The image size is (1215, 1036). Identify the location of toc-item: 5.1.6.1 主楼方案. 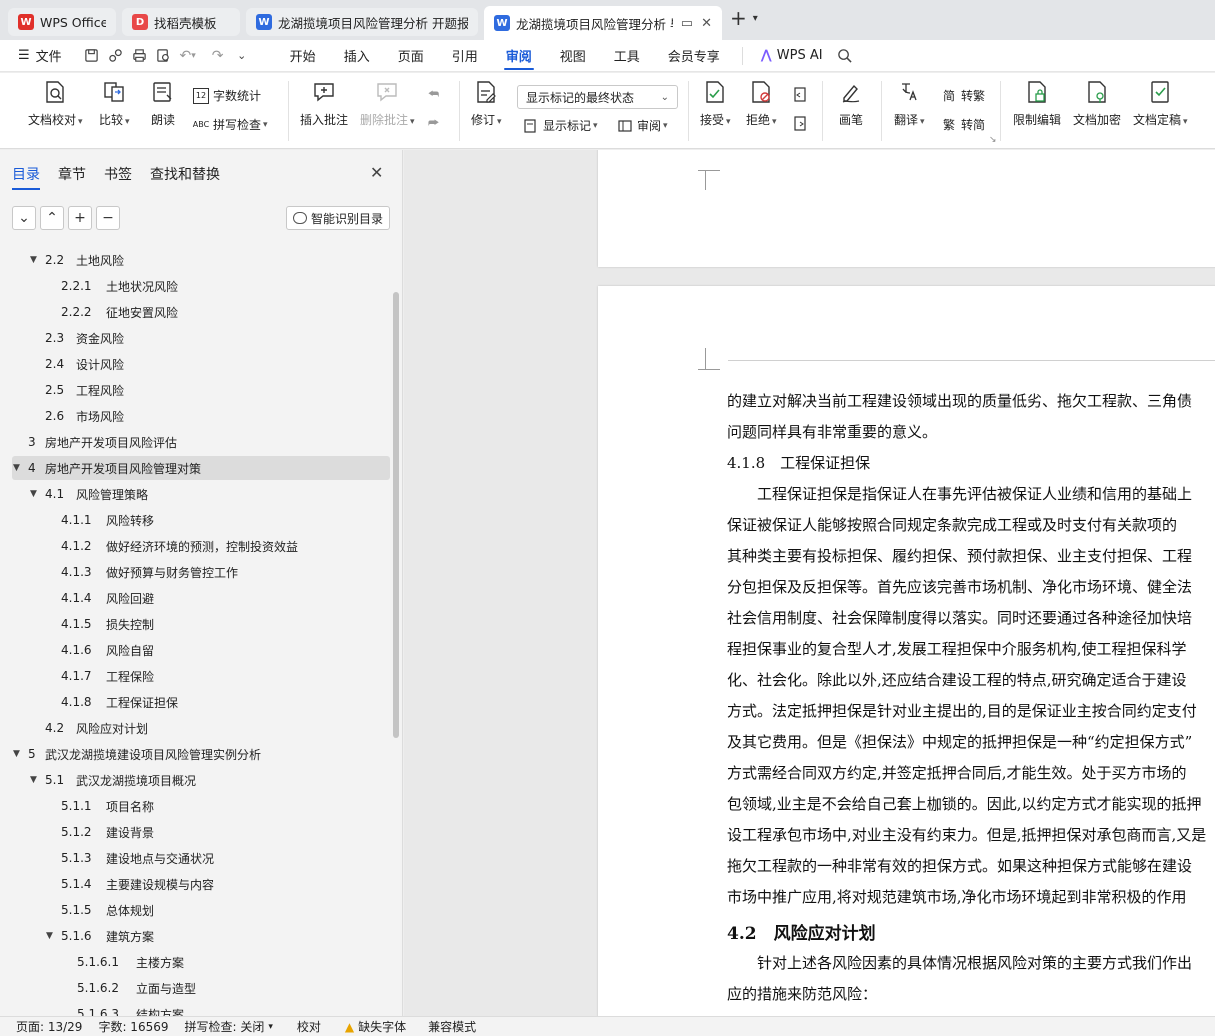
(201, 962).